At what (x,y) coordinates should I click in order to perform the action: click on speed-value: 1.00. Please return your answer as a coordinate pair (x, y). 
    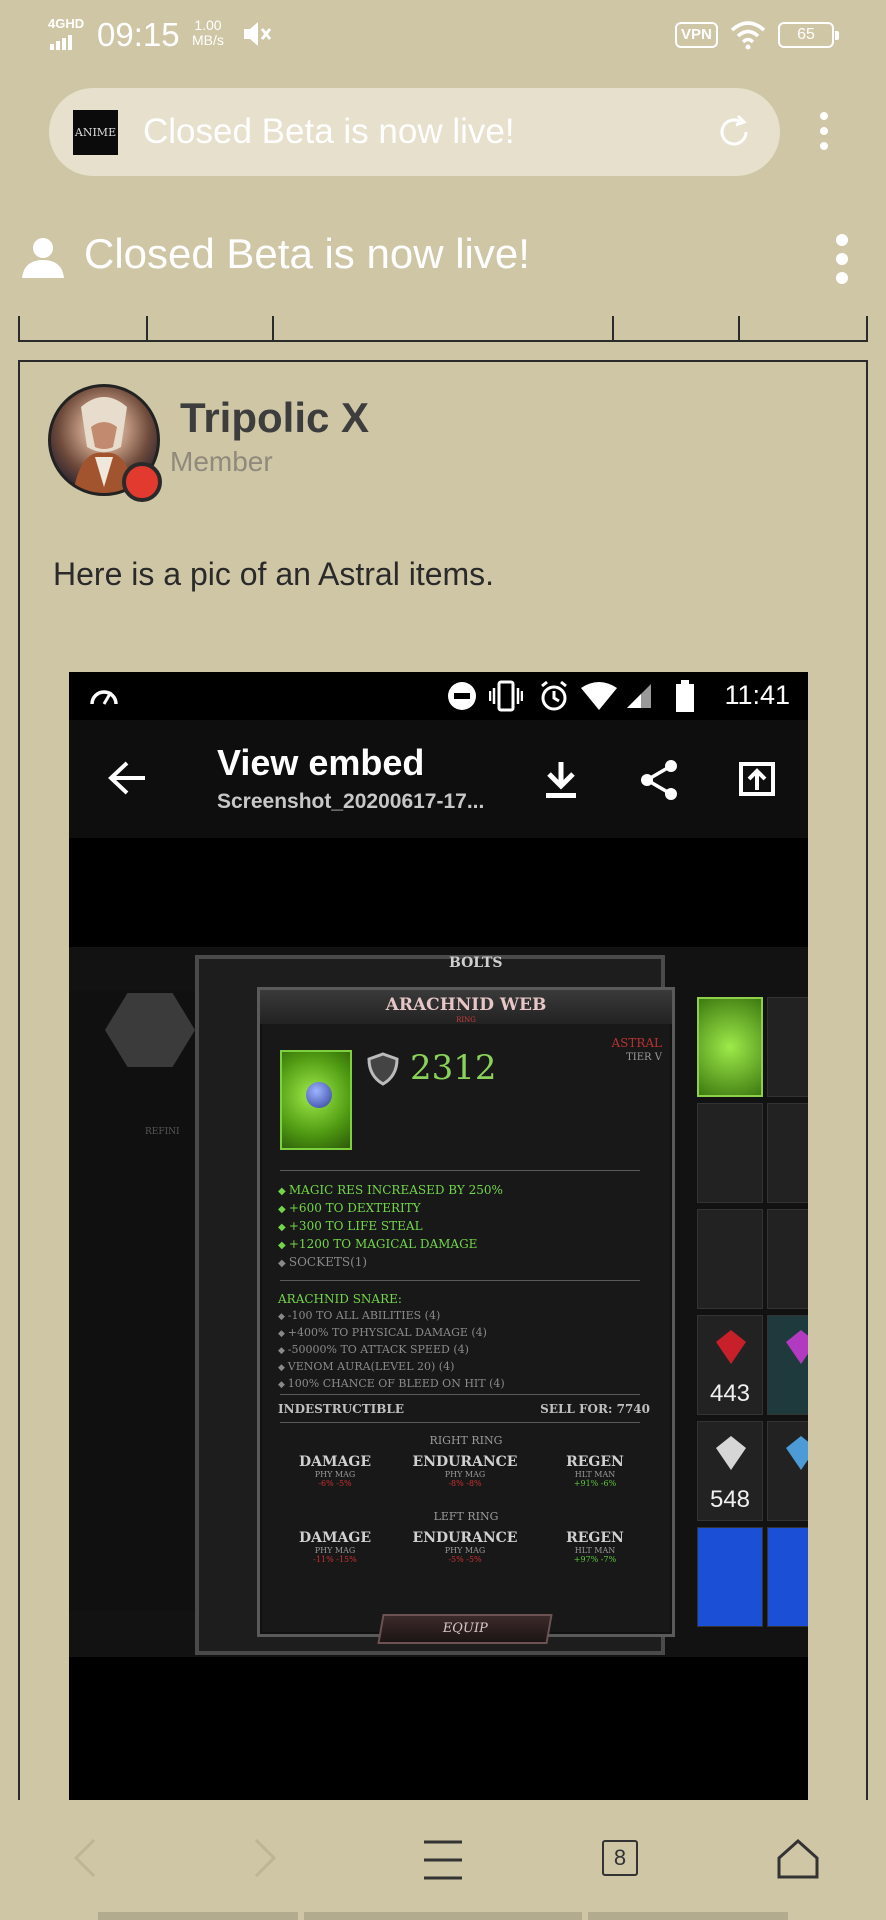
    Looking at the image, I should click on (208, 25).